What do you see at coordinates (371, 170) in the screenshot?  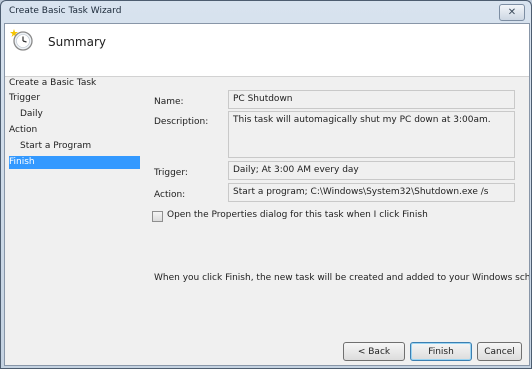 I see `trigger-field: Daily; At 3:00 AM every day` at bounding box center [371, 170].